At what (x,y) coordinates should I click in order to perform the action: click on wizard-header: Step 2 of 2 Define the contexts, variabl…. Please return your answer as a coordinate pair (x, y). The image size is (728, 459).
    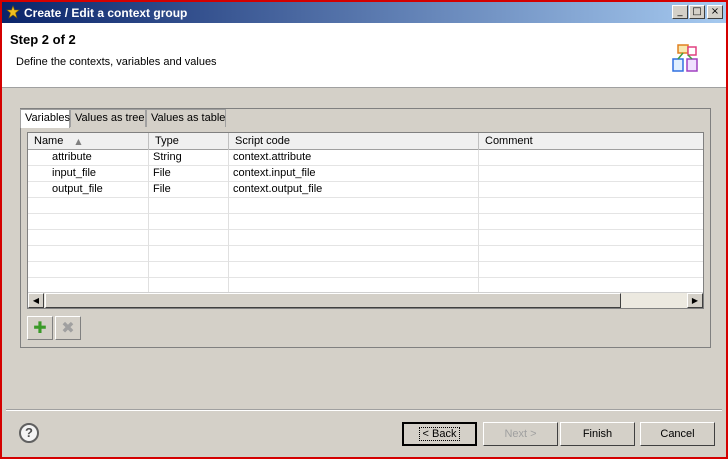
    Looking at the image, I should click on (364, 55).